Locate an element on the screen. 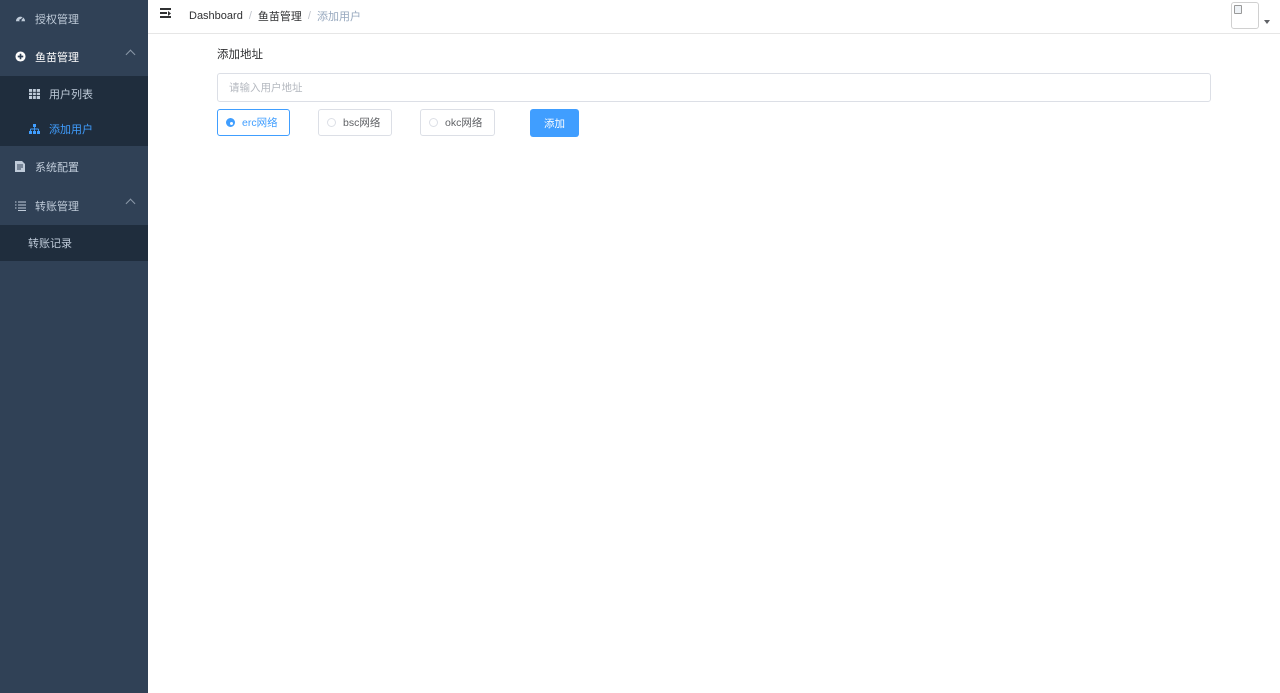  submenu-fry: 用户列表 添加用户 is located at coordinates (74, 111).